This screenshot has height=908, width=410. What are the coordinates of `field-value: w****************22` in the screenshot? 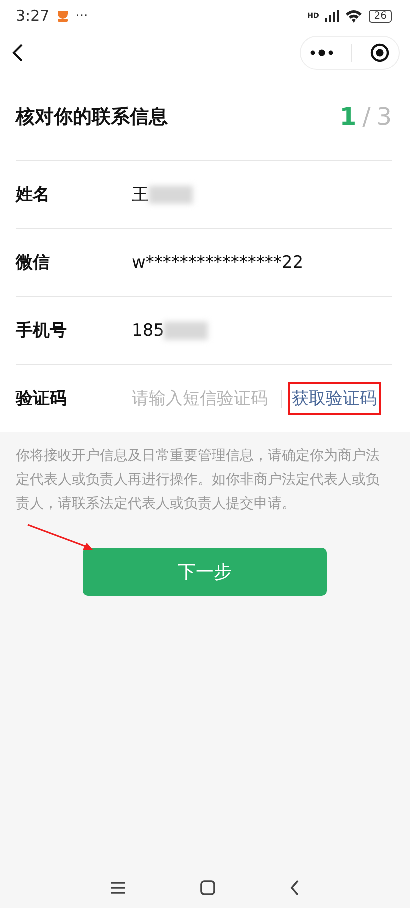 It's located at (218, 262).